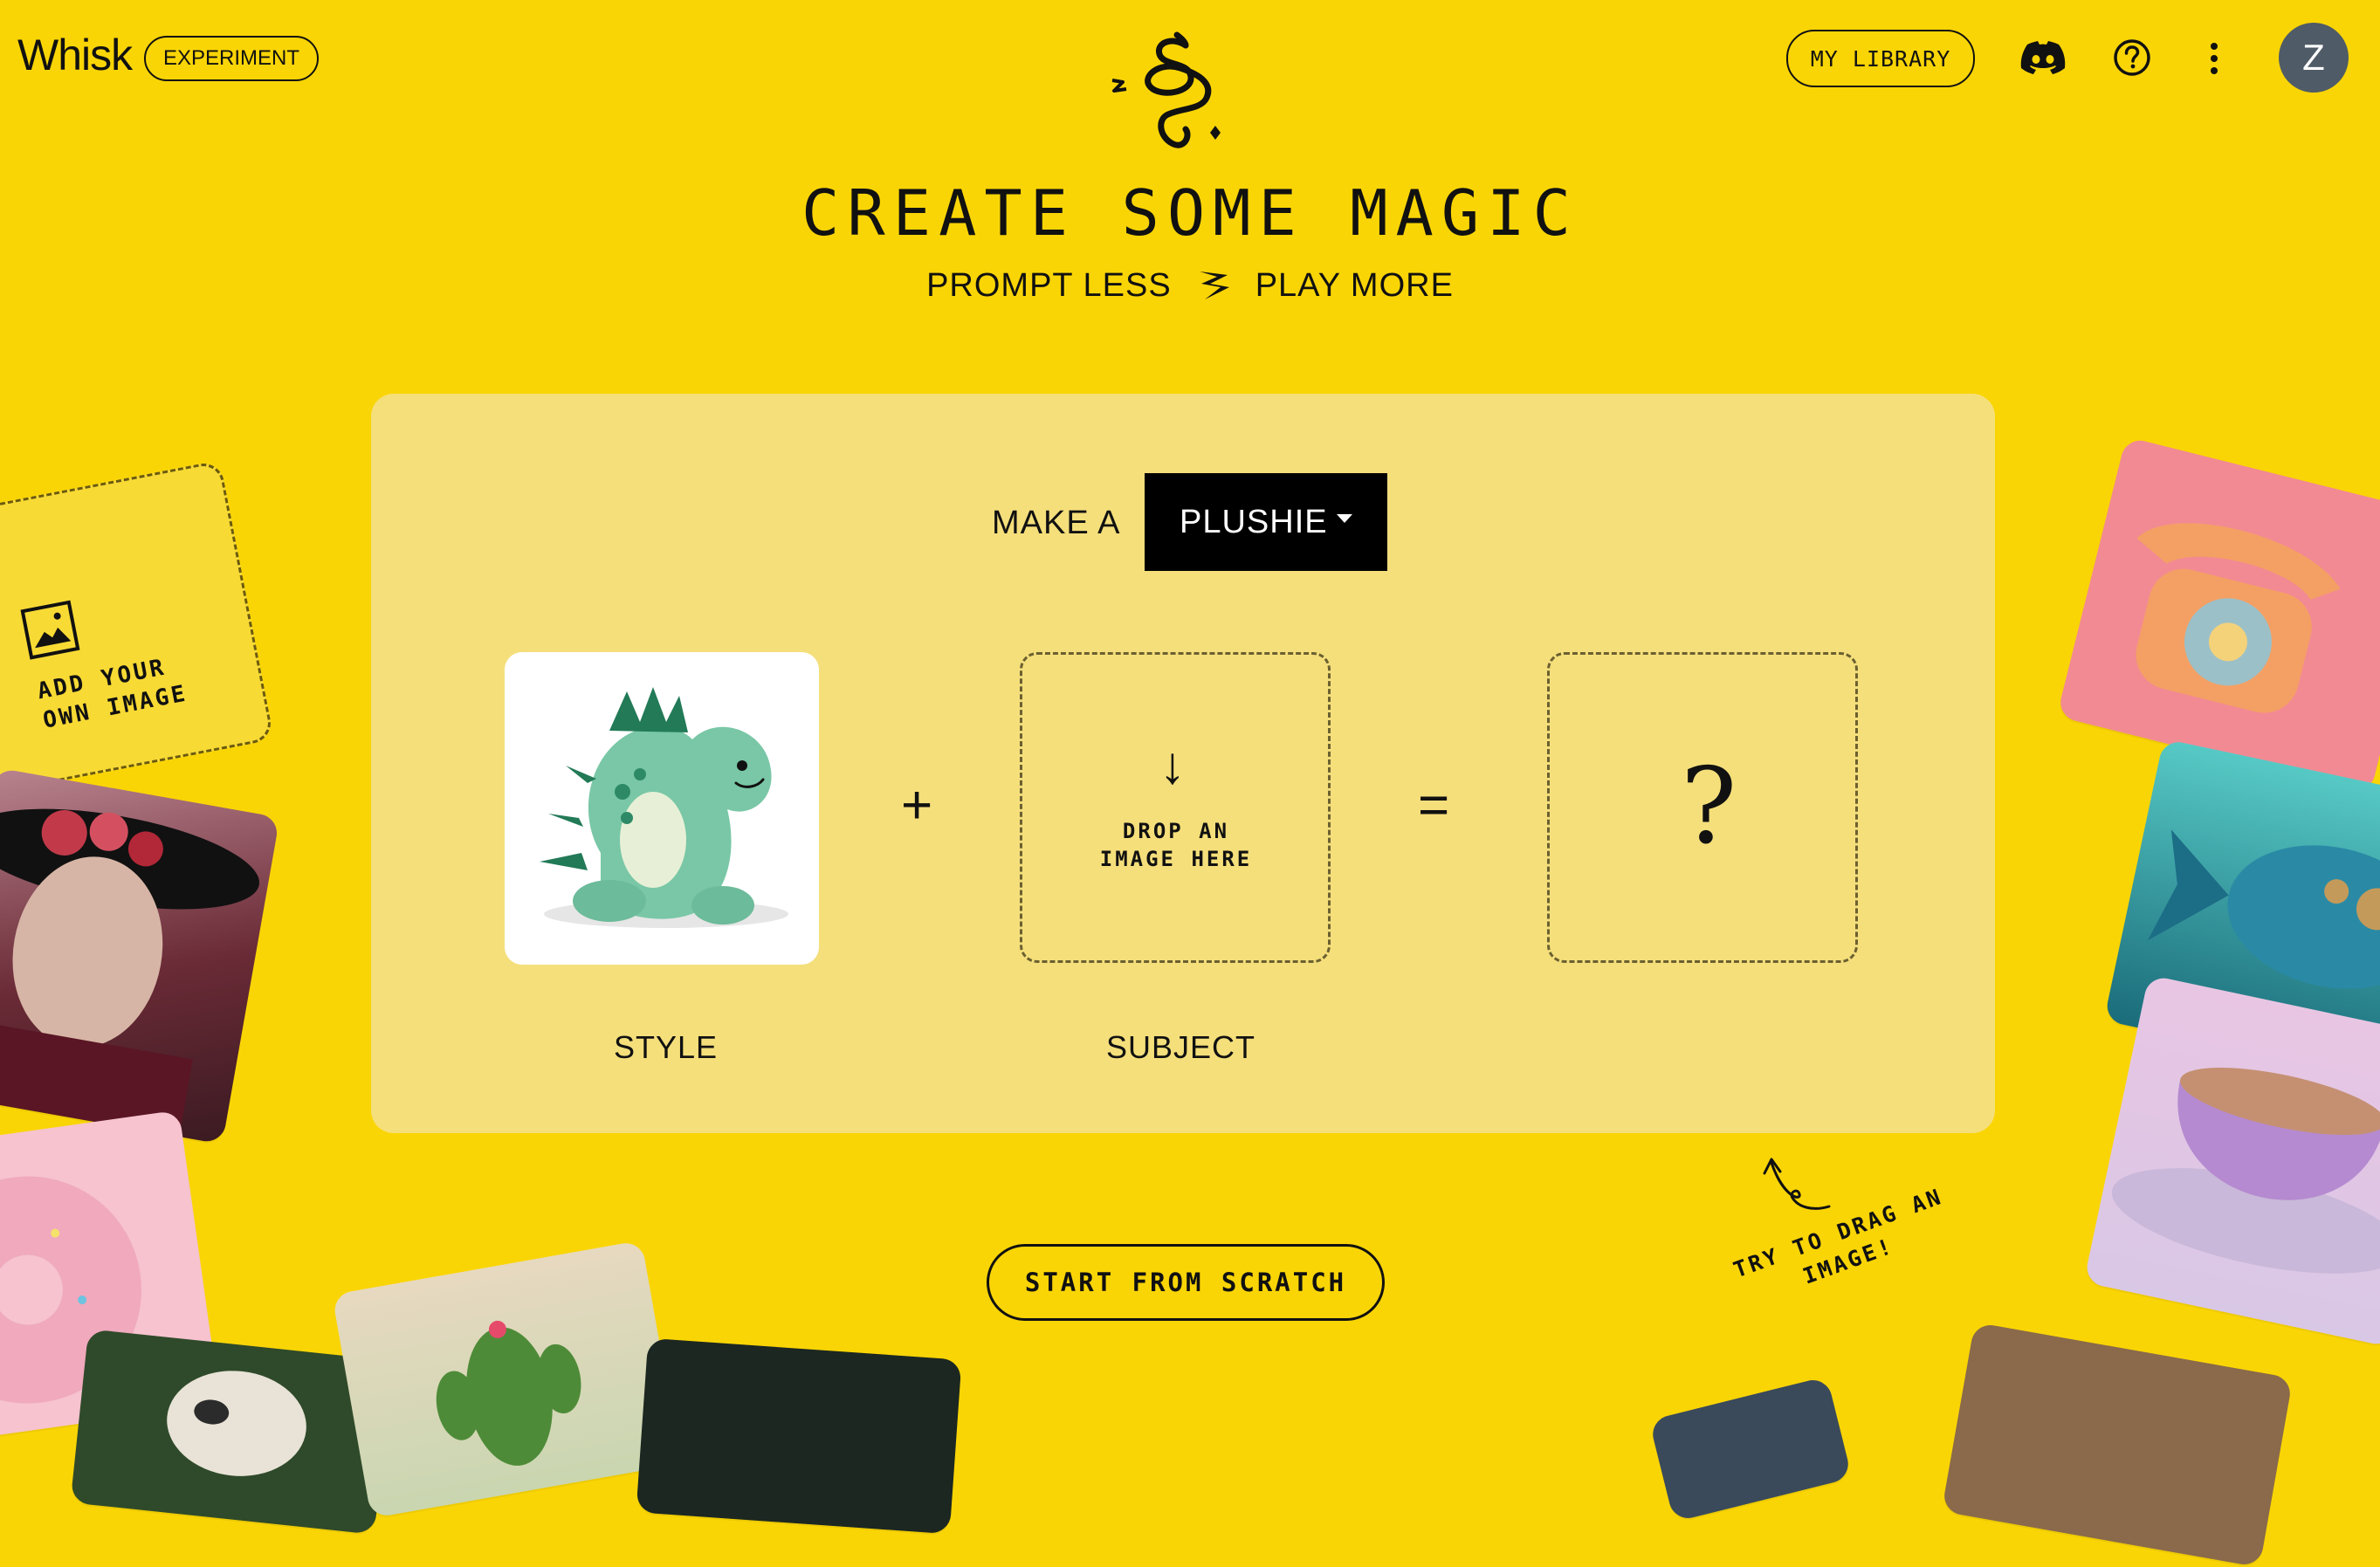 This screenshot has height=1567, width=2380. Describe the element at coordinates (137, 626) in the screenshot. I see `add-own-image-tile` at that location.